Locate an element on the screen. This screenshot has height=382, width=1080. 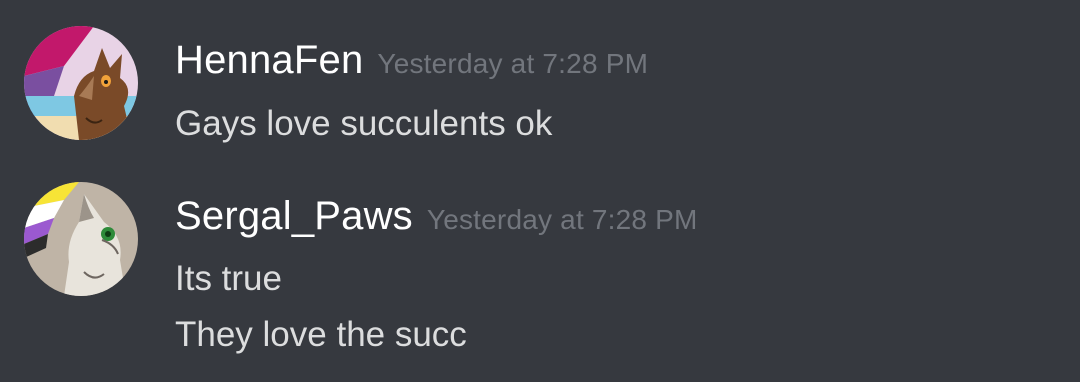
sergal-avatar-icon is located at coordinates (81, 239).